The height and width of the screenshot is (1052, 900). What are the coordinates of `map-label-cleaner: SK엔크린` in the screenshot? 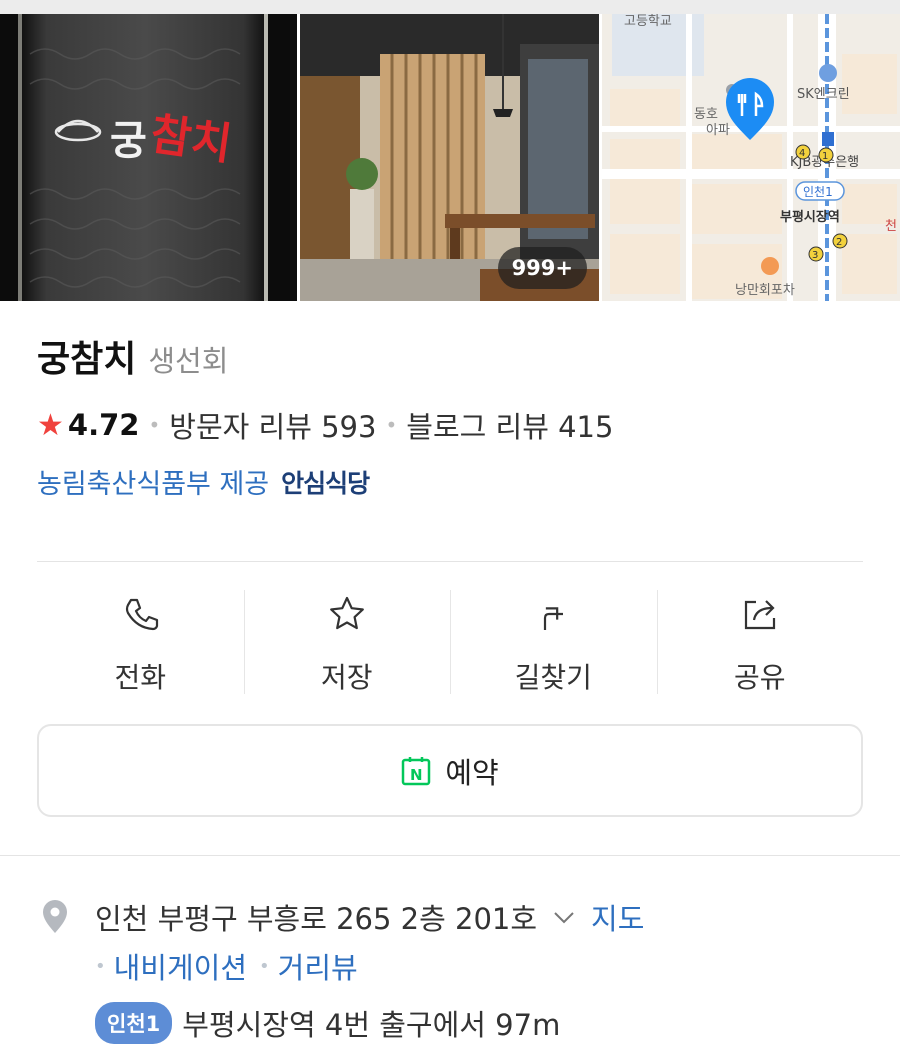 It's located at (823, 94).